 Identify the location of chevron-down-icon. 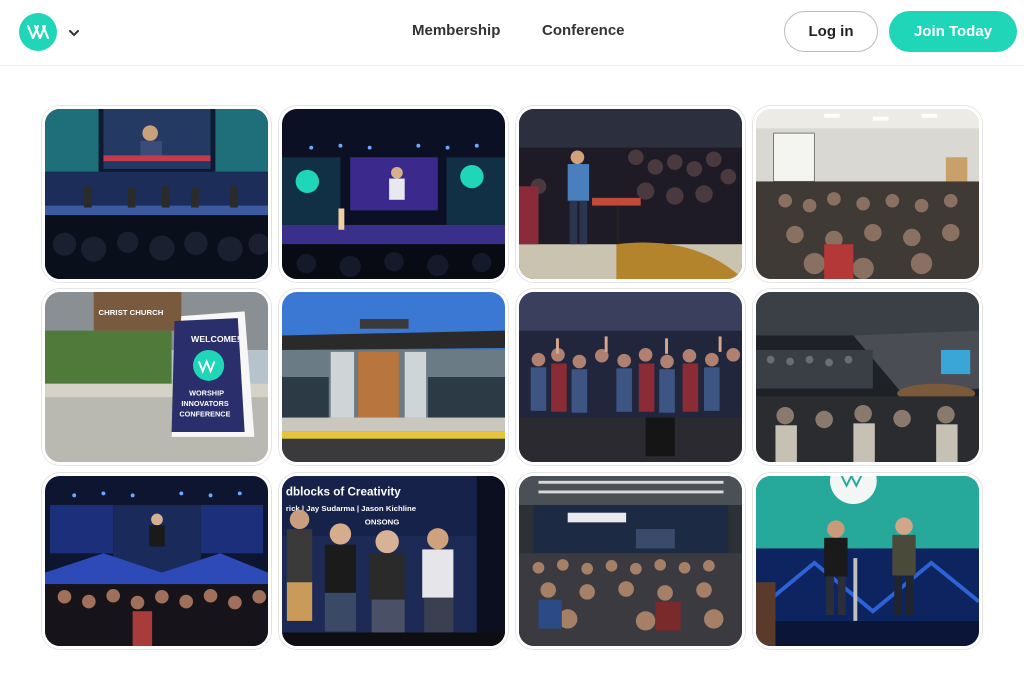
(74, 33).